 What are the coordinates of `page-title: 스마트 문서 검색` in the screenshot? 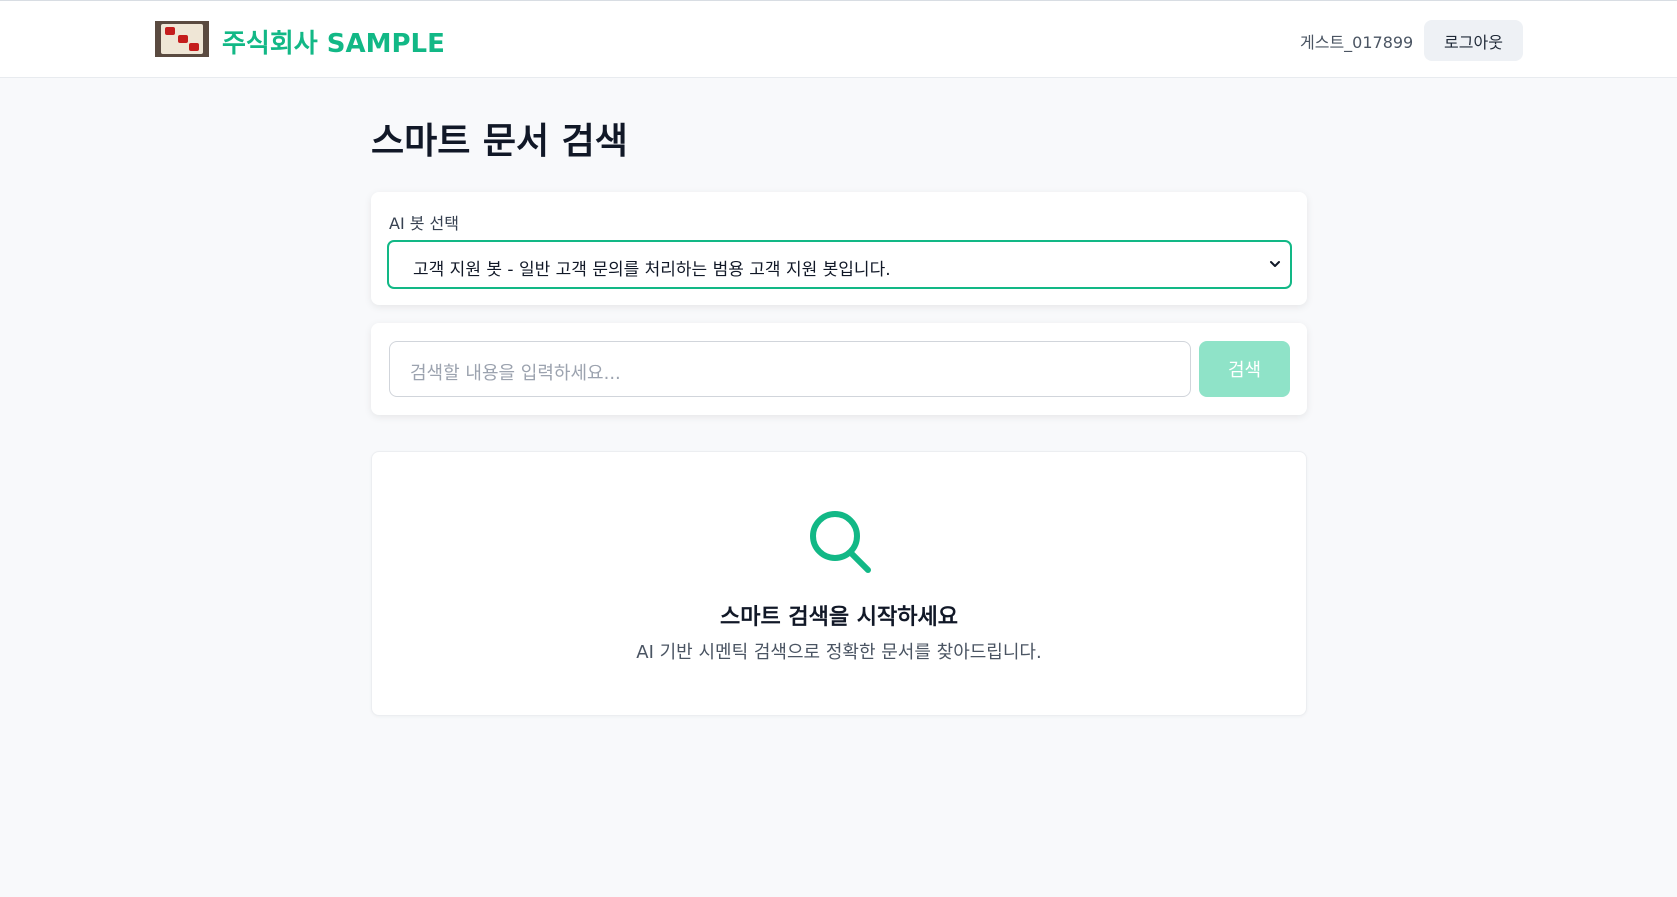 It's located at (499, 141).